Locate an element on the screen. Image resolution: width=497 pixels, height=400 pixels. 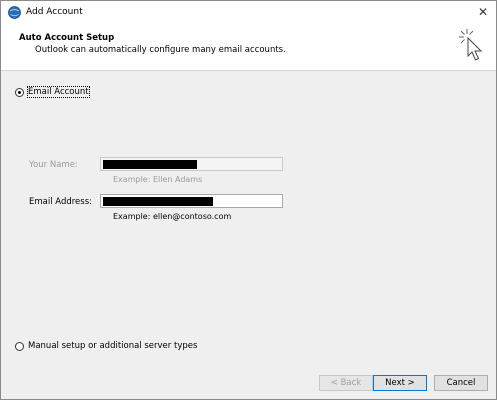
page-title: Auto Account Setup is located at coordinates (67, 38).